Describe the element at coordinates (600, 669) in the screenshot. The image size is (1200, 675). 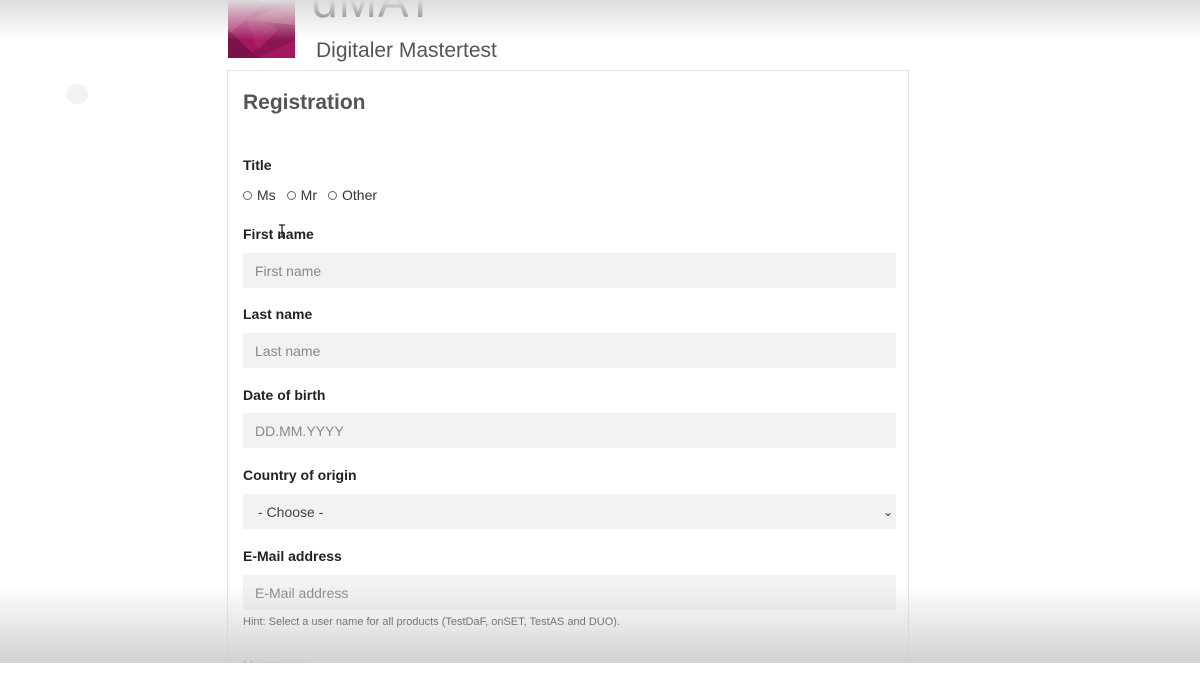
I see `bottom-bar` at that location.